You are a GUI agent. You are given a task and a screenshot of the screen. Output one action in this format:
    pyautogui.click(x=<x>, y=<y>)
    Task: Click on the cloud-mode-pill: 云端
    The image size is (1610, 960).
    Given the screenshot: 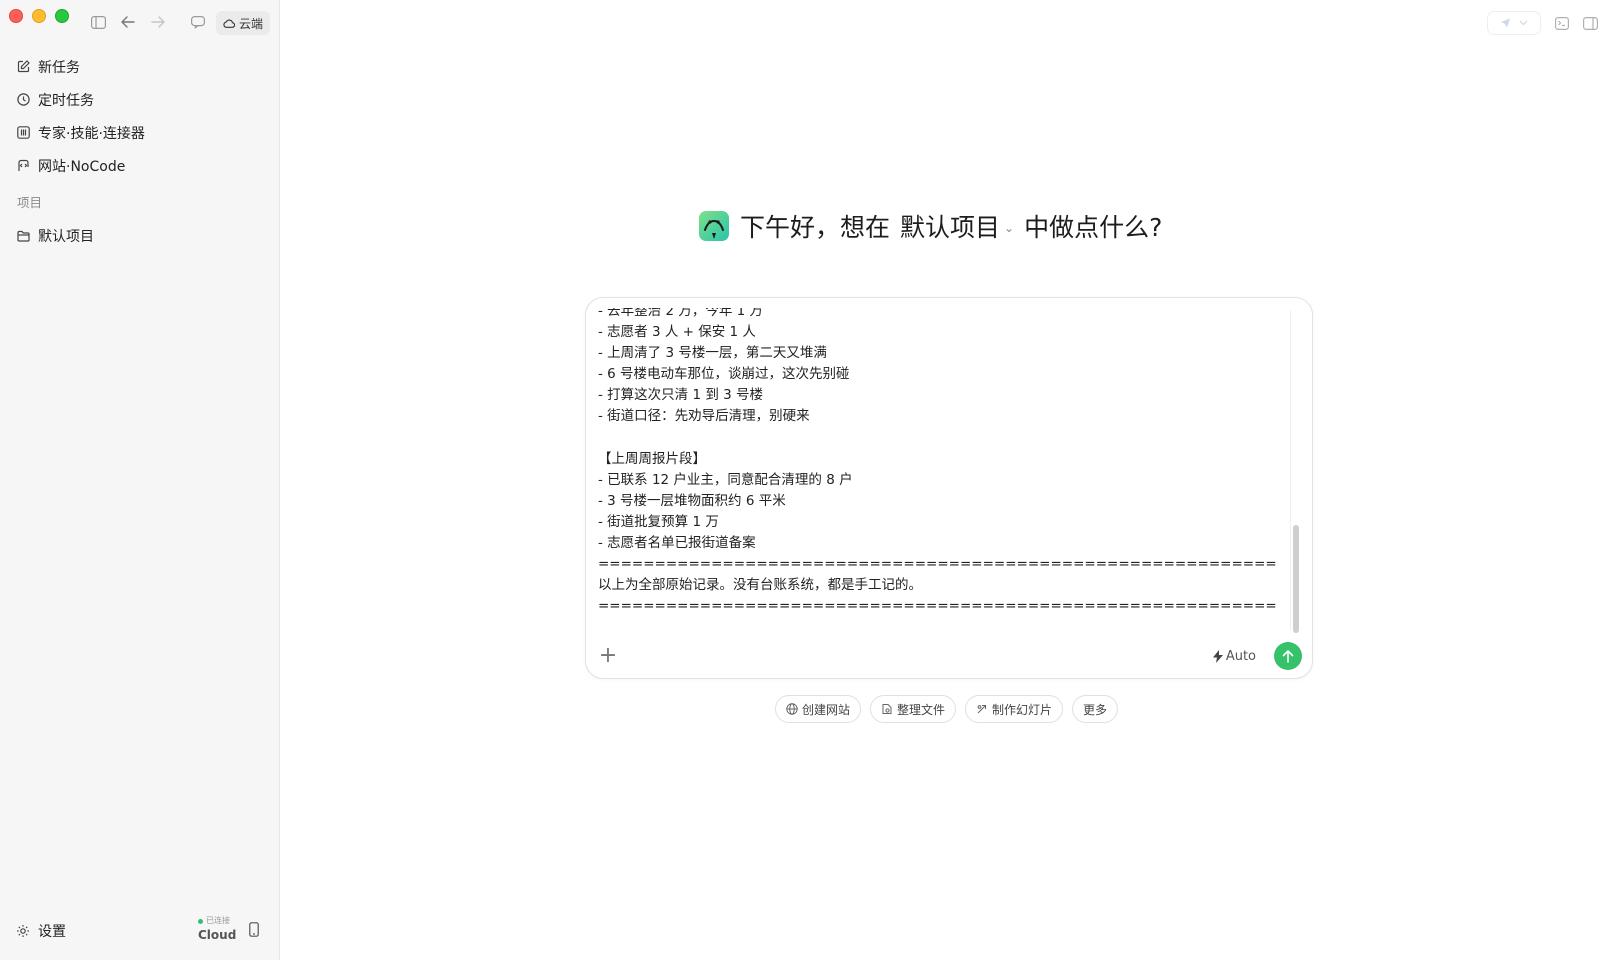 What is the action you would take?
    pyautogui.click(x=243, y=23)
    